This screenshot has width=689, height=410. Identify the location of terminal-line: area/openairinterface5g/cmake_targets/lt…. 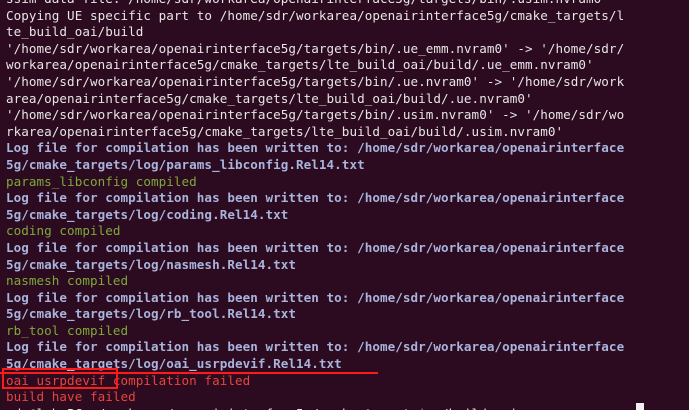
(269, 98).